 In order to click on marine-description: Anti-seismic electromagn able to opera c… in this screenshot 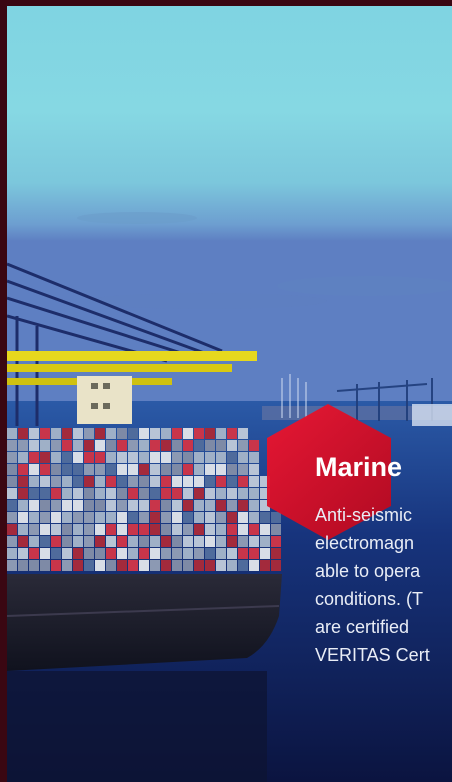, I will do `click(383, 585)`.